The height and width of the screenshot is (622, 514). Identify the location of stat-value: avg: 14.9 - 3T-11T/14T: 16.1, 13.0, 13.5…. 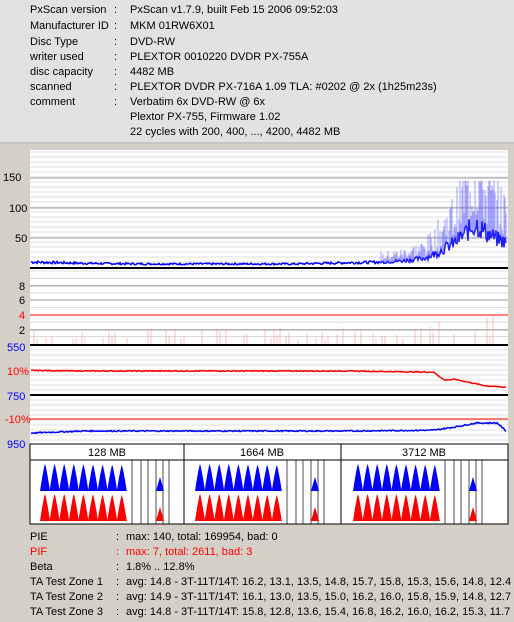
(319, 597).